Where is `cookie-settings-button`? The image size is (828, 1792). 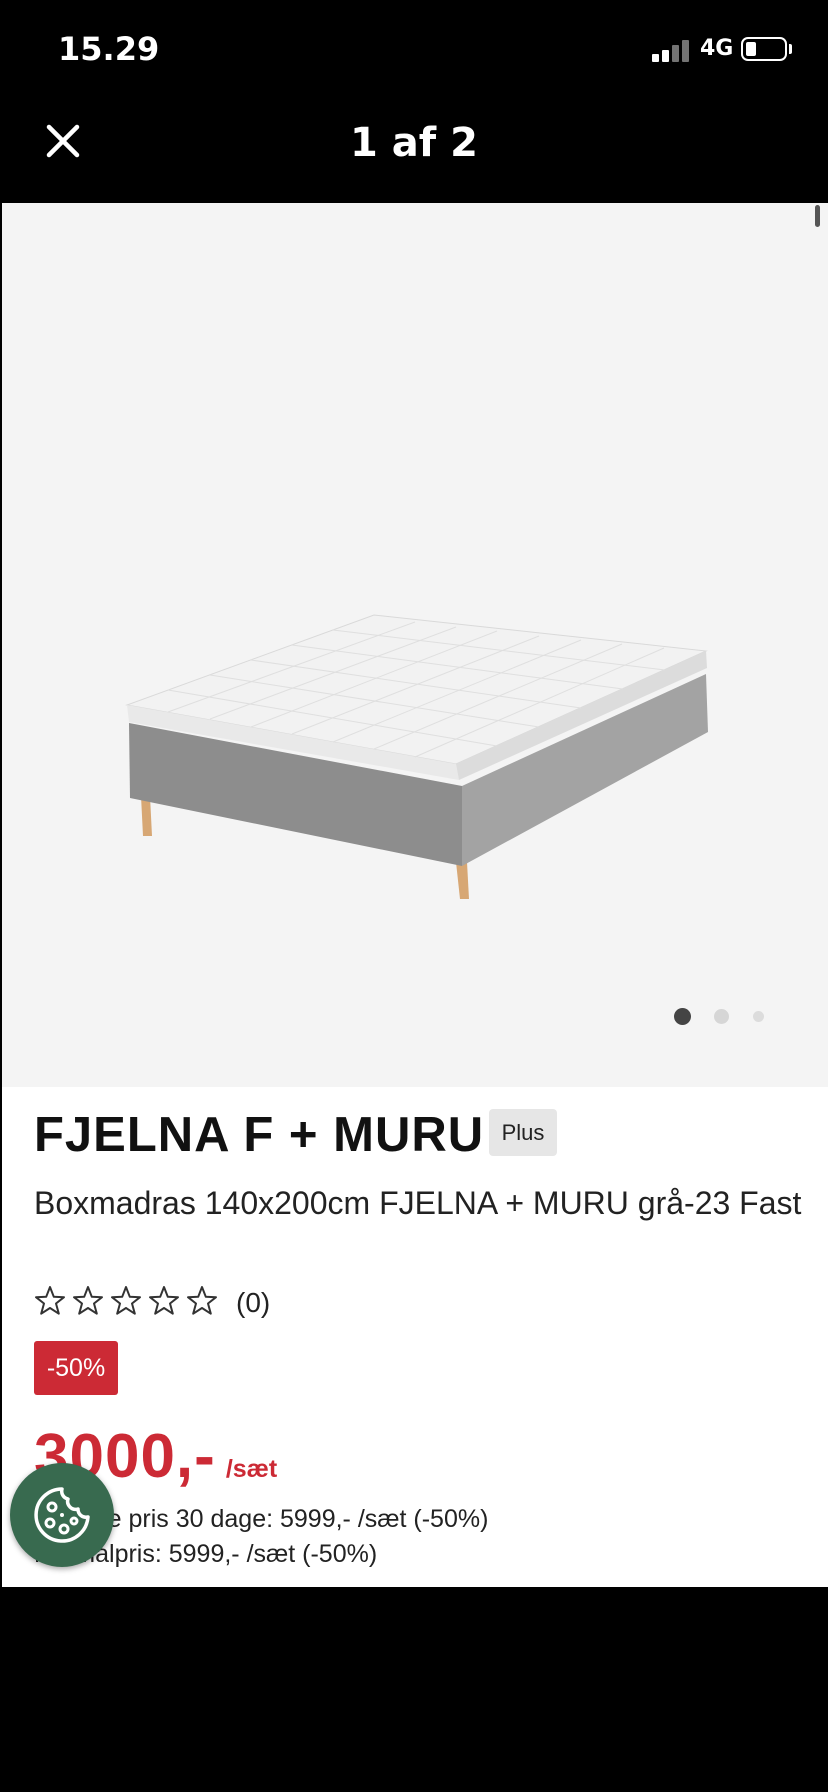
cookie-settings-button is located at coordinates (62, 1515).